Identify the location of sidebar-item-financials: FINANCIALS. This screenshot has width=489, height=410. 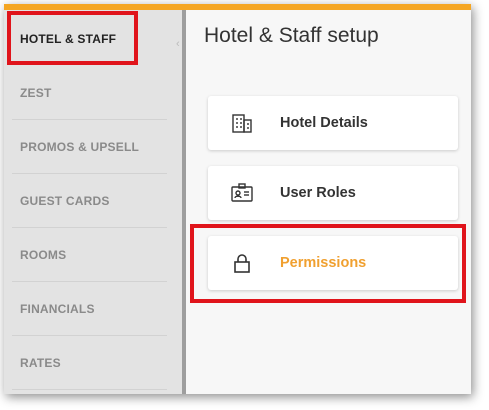
(89, 309).